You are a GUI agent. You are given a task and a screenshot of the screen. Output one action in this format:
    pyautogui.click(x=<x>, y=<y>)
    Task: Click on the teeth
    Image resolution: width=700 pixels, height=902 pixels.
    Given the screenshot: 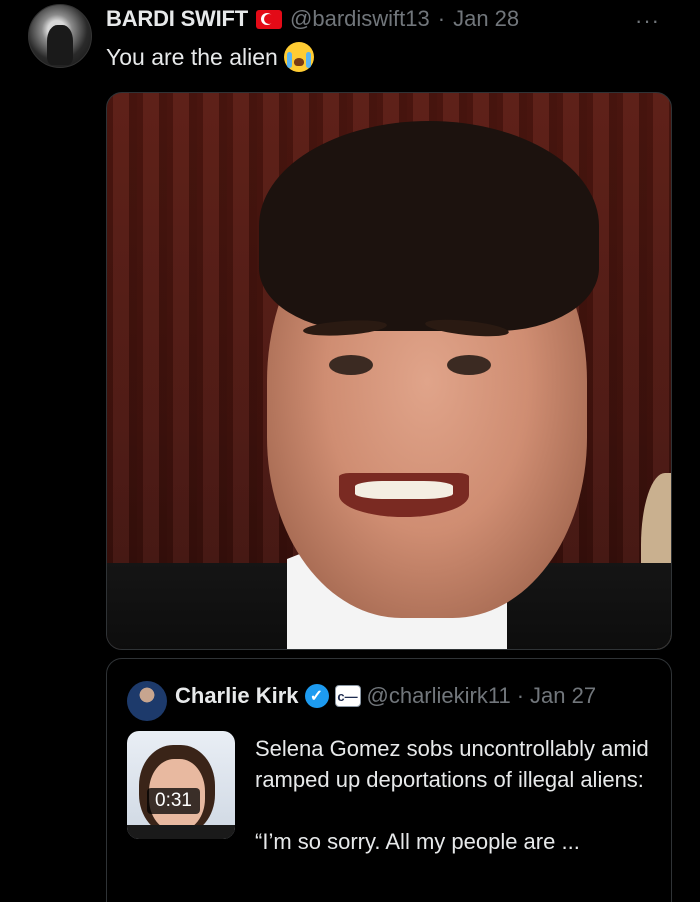 What is the action you would take?
    pyautogui.click(x=404, y=490)
    